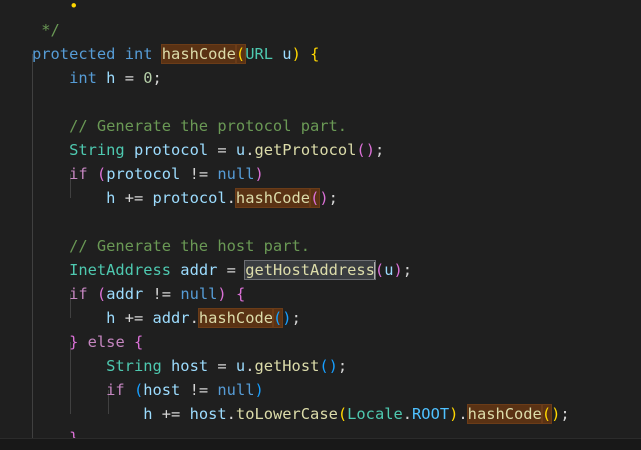 The image size is (641, 450). I want to click on code-line-16: if (host != null), so click(148, 390).